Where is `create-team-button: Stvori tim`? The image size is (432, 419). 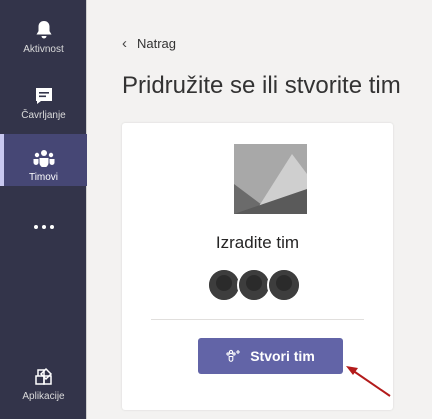 create-team-button: Stvori tim is located at coordinates (270, 356).